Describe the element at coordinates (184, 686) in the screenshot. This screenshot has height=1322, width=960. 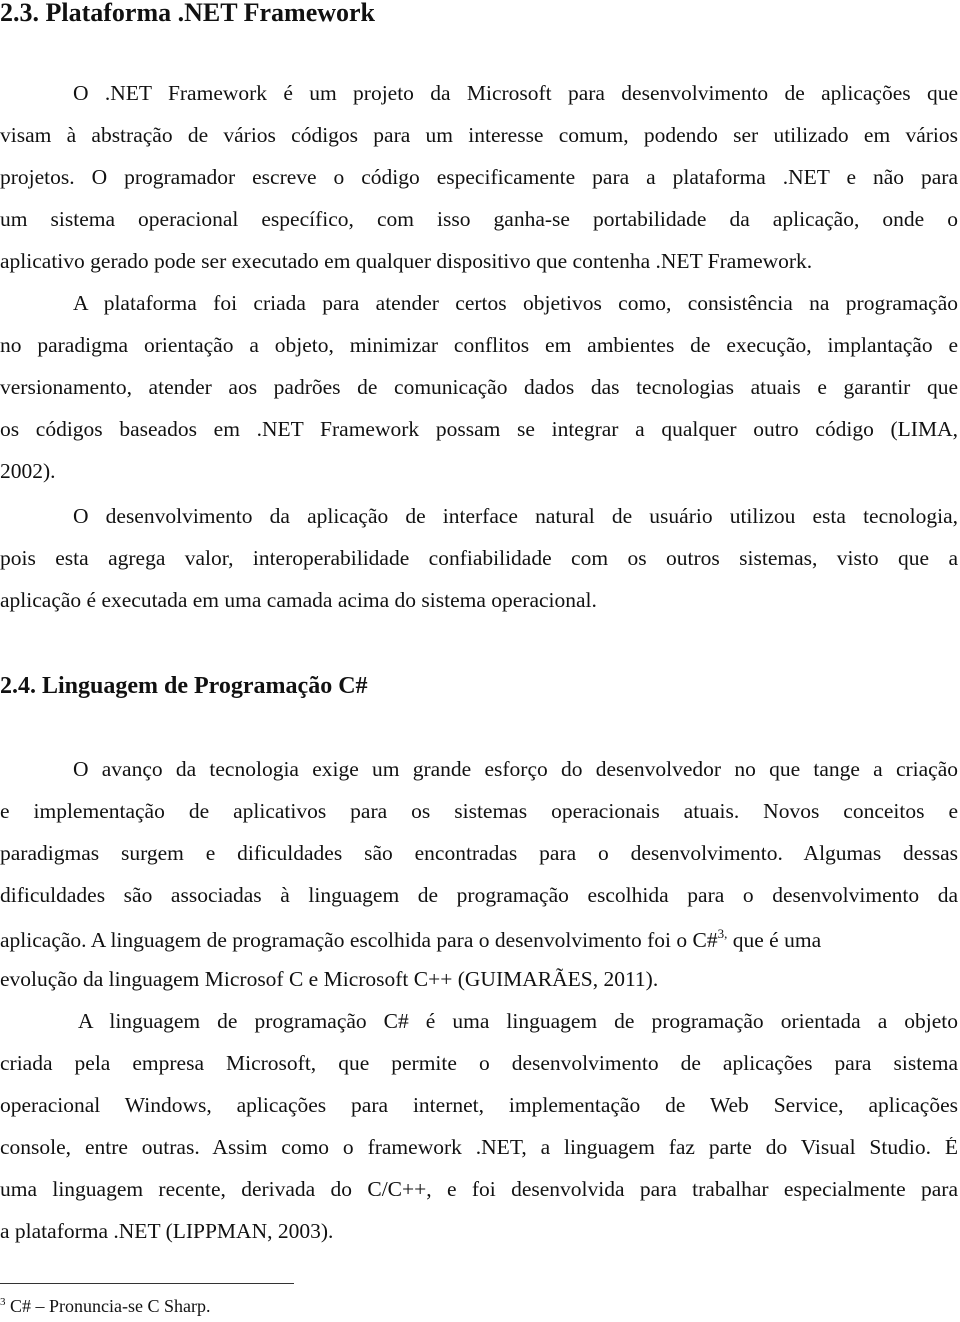
I see `section-heading-2-4: 2.4. Linguagem de Programação C#` at that location.